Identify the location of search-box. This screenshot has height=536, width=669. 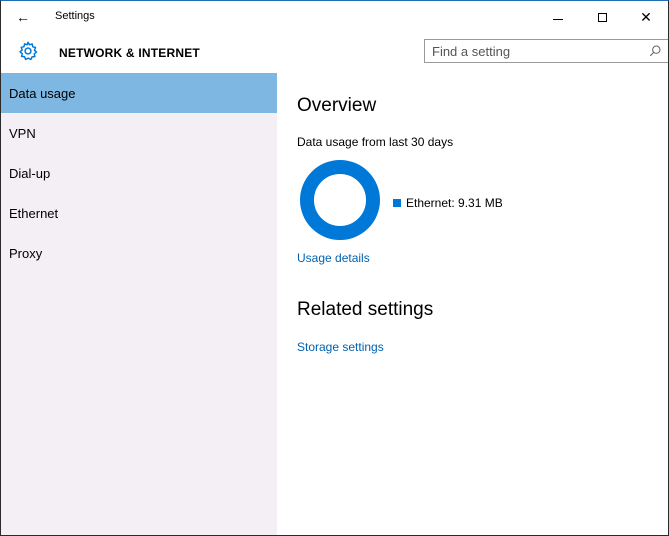
(546, 51).